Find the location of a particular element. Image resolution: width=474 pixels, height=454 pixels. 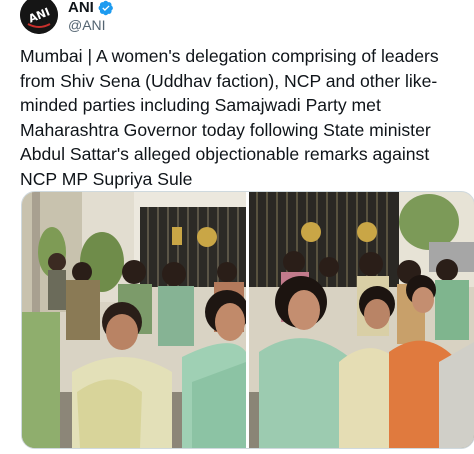

ani-logo-icon: ANI is located at coordinates (39, 17).